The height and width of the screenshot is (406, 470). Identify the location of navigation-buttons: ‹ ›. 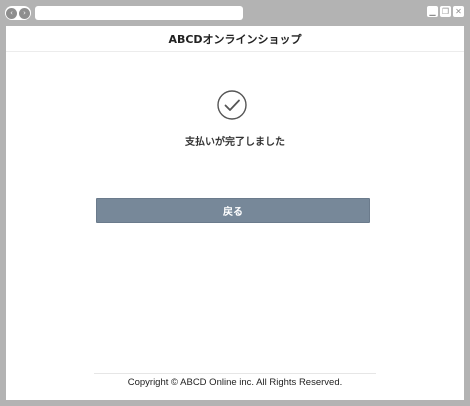
(18, 13).